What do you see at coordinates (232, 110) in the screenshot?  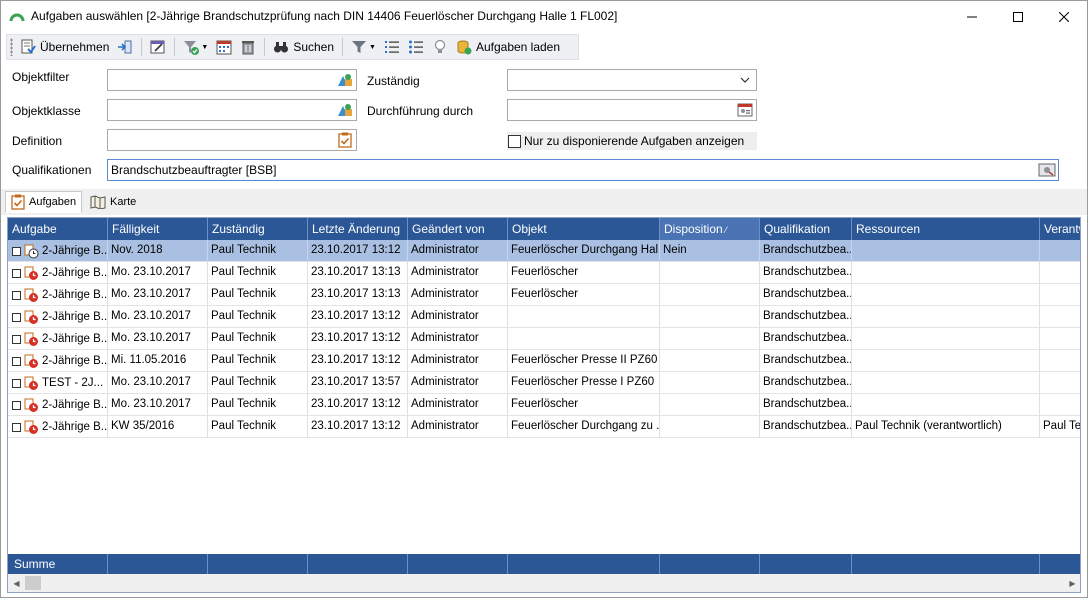 I see `objektklasse-input` at bounding box center [232, 110].